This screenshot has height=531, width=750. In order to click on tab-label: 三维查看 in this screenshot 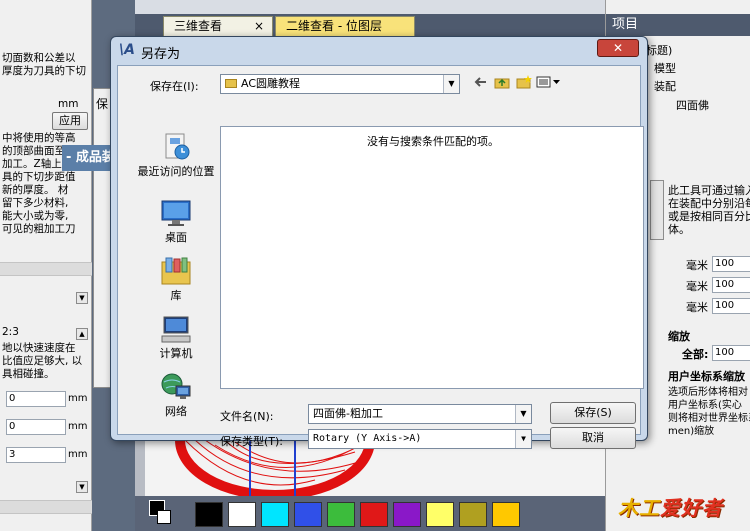, I will do `click(198, 26)`.